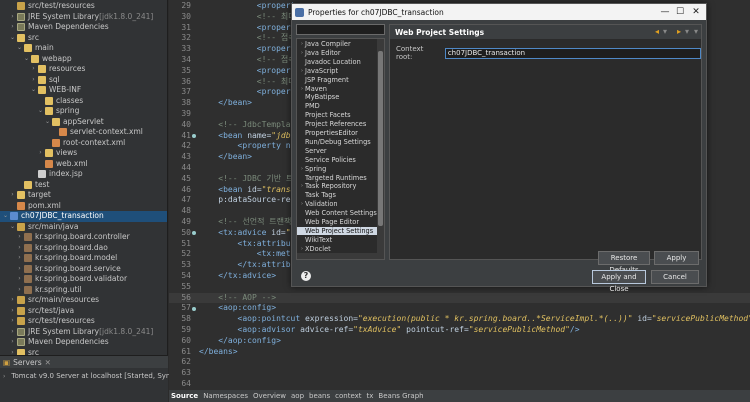 The width and height of the screenshot is (750, 402). What do you see at coordinates (35, 206) in the screenshot?
I see `tree-item: pom.xml` at bounding box center [35, 206].